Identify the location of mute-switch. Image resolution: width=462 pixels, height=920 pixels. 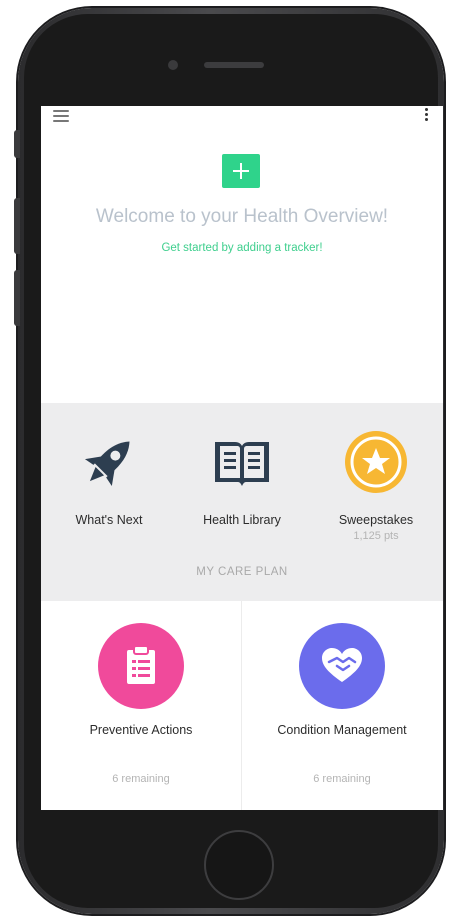
(17, 144).